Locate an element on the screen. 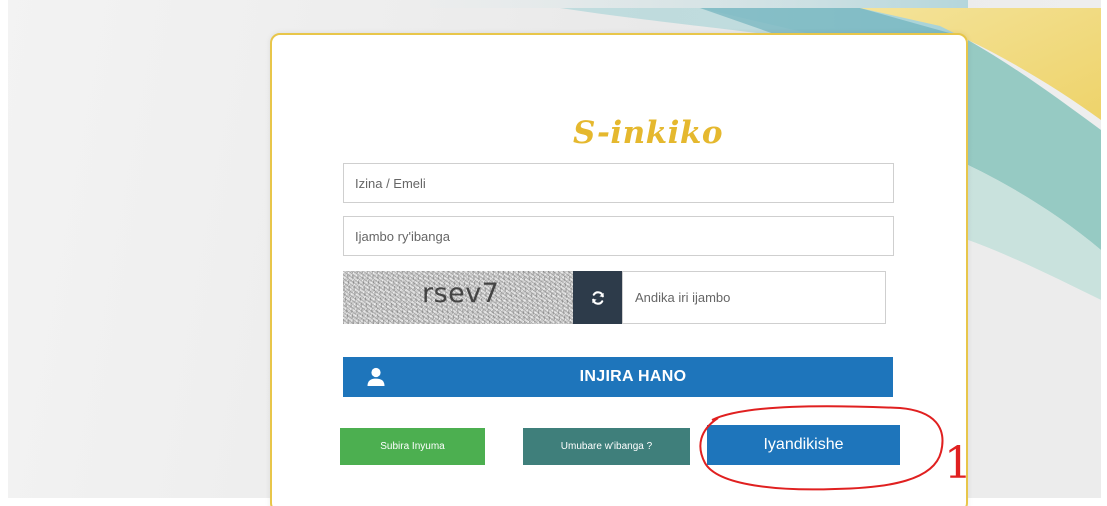 This screenshot has width=1107, height=506. login-button-label: INJIRA HANO is located at coordinates (633, 376).